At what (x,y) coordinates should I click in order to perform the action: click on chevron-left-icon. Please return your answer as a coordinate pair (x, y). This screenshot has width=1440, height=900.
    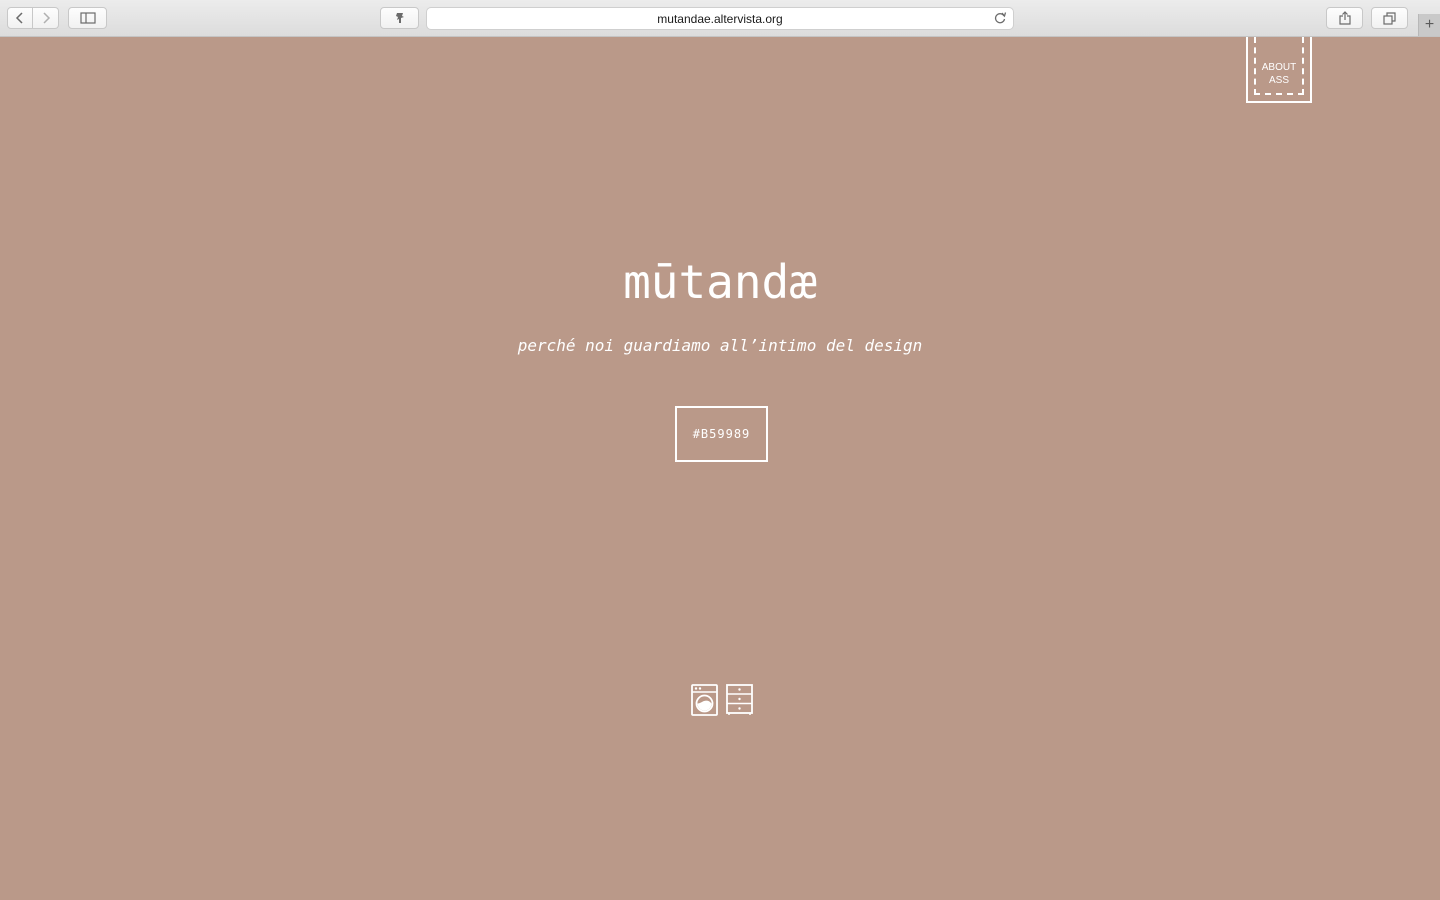
    Looking at the image, I should click on (19, 18).